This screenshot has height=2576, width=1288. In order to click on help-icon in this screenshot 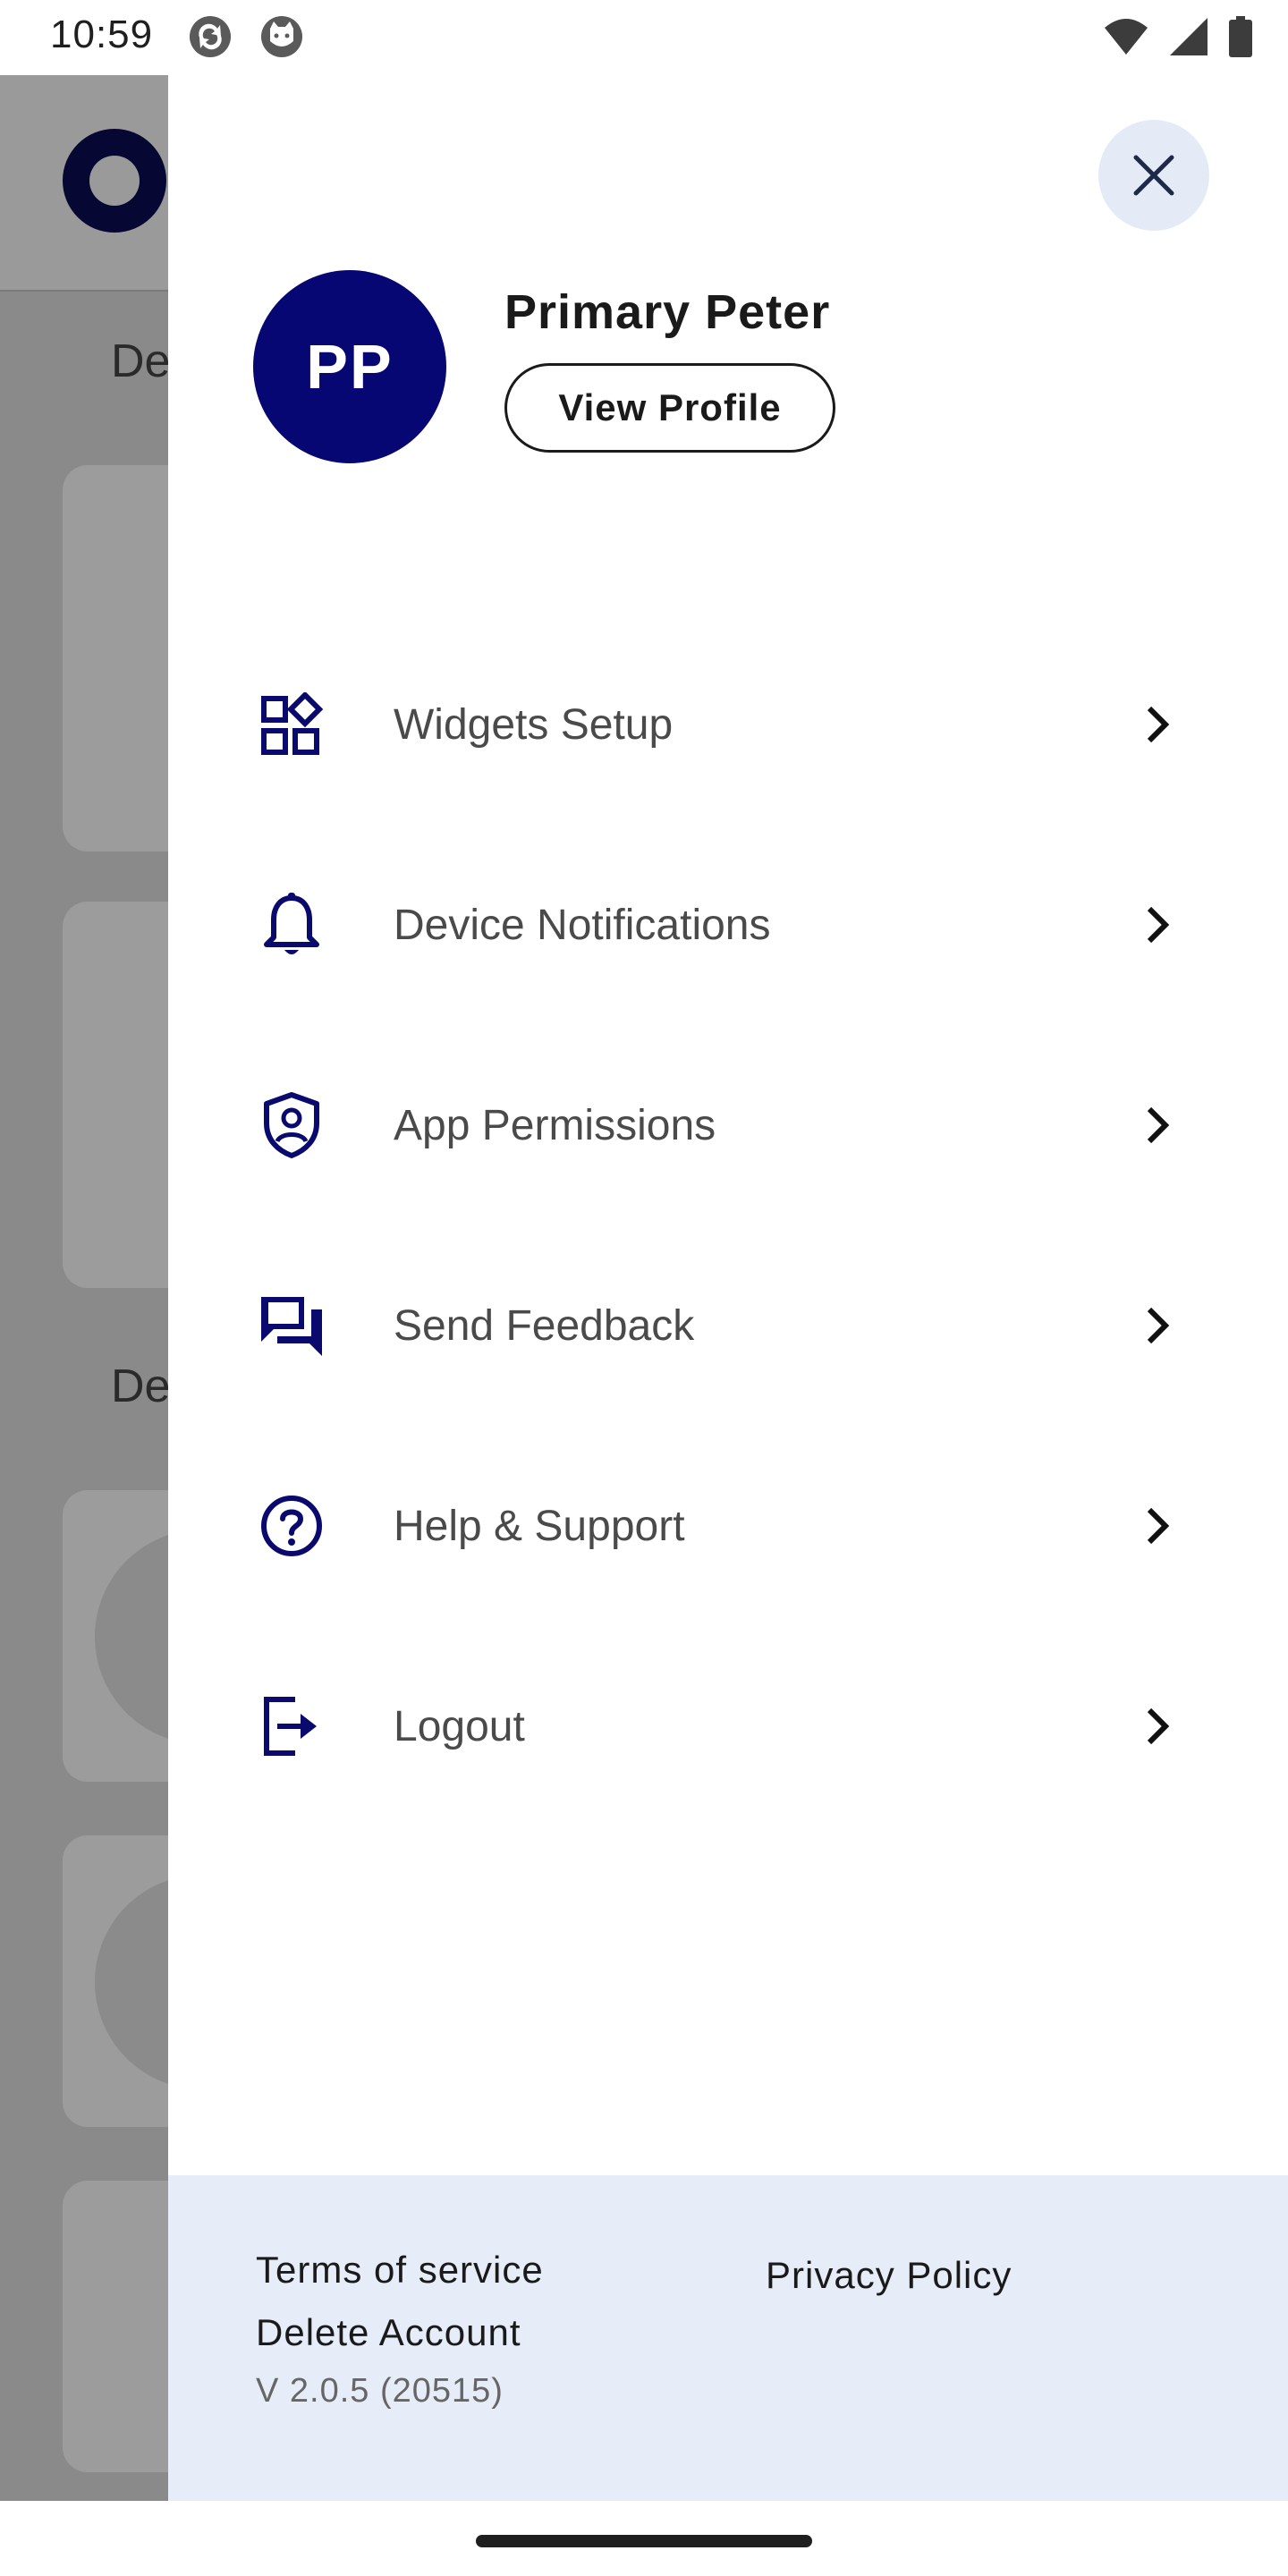, I will do `click(292, 1526)`.